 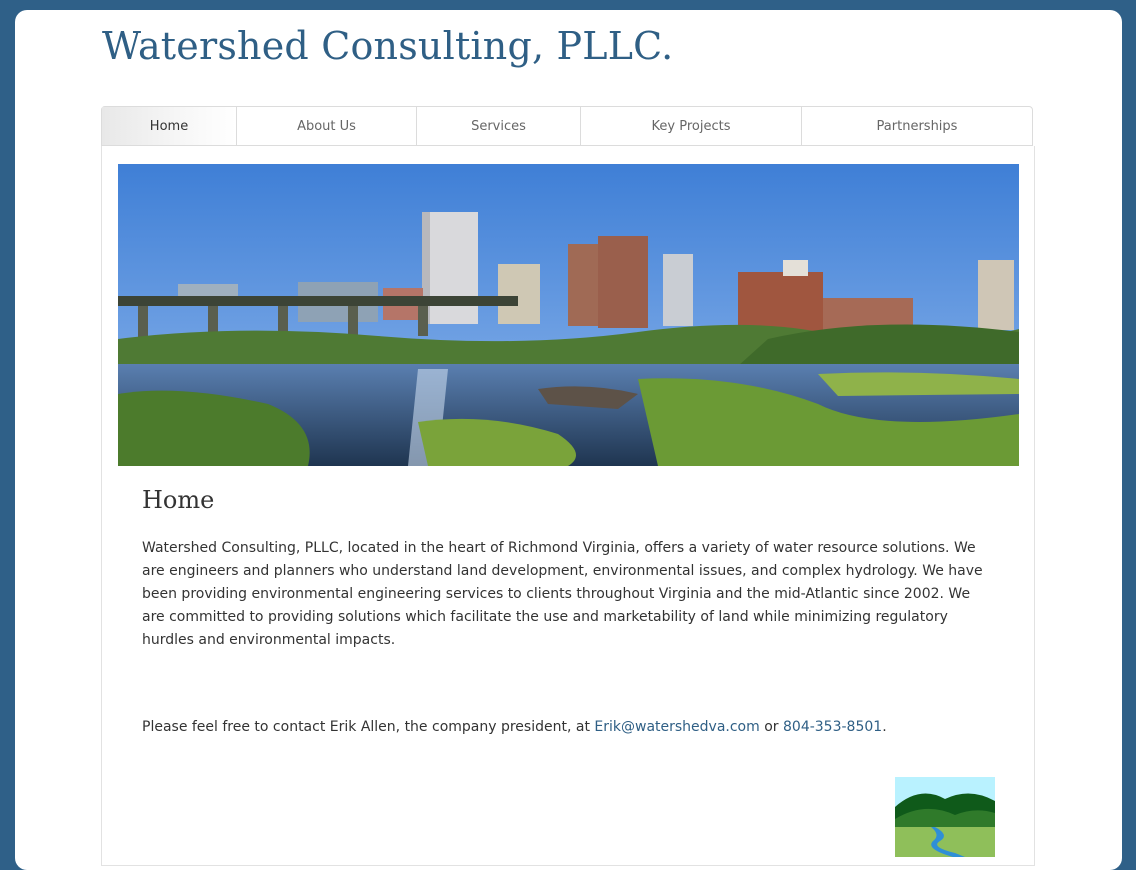 What do you see at coordinates (832, 727) in the screenshot?
I see `phone-link: 804-353-8501` at bounding box center [832, 727].